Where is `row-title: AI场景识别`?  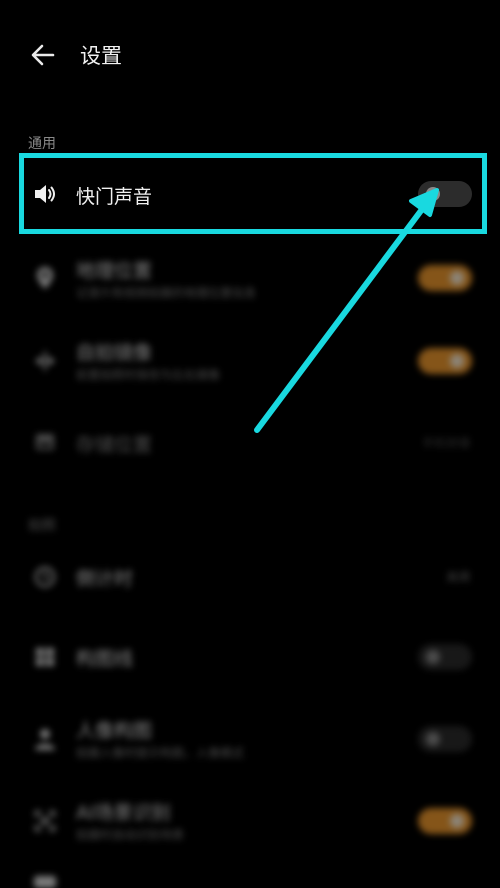
row-title: AI场景识别 is located at coordinates (123, 813).